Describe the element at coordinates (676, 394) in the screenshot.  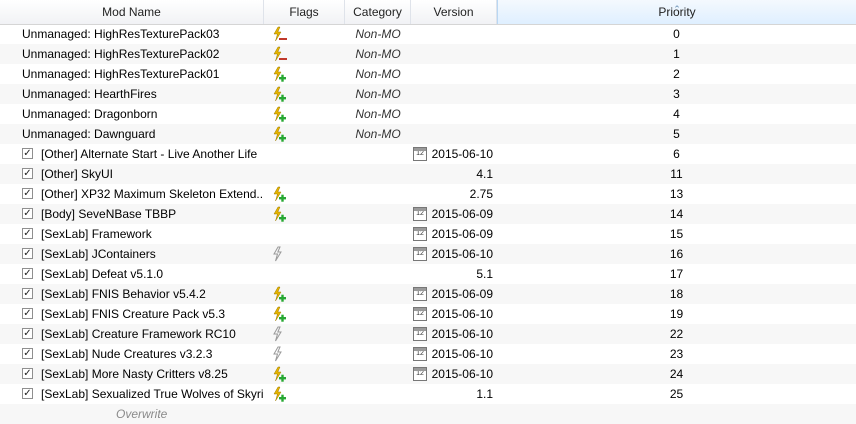
I see `priority-cell: 25` at that location.